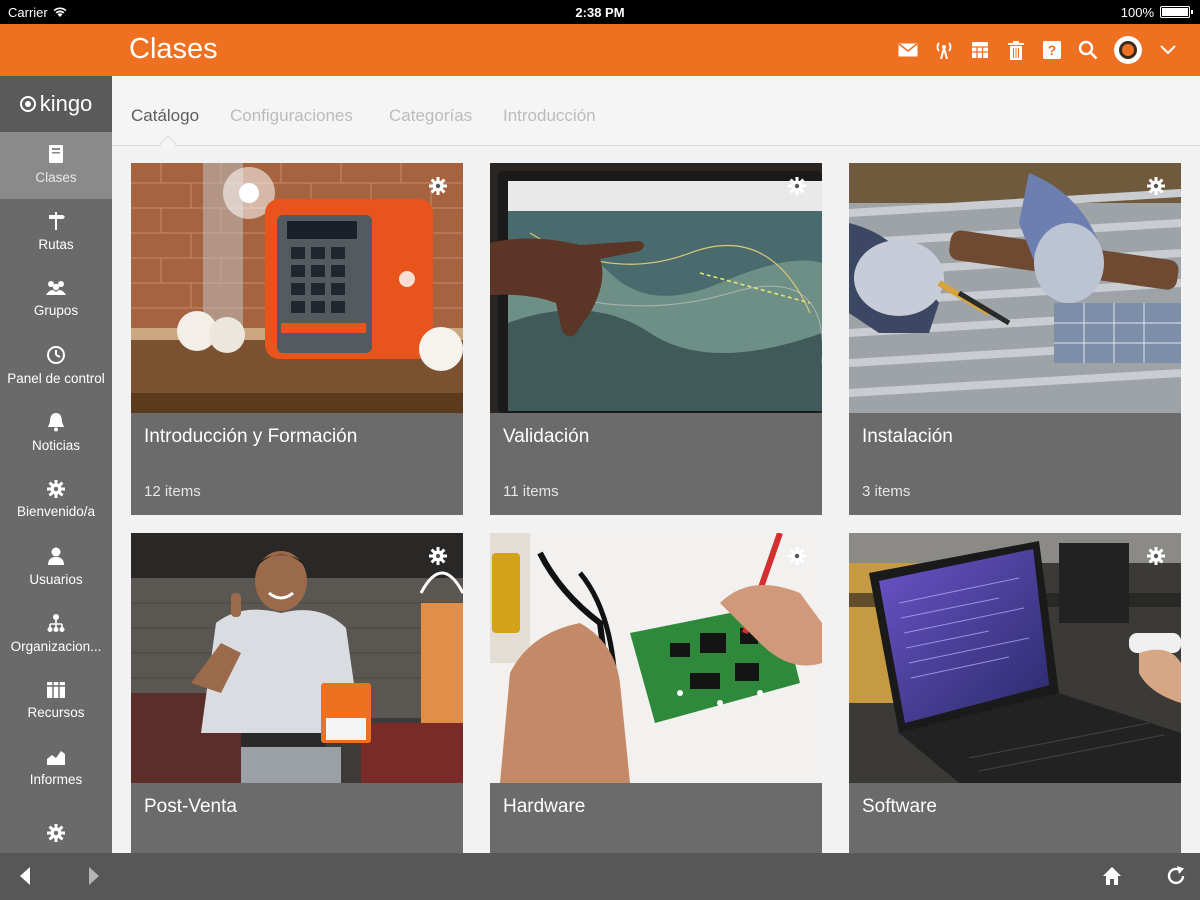 The width and height of the screenshot is (1200, 900). I want to click on clock: 2:38 PM, so click(600, 12).